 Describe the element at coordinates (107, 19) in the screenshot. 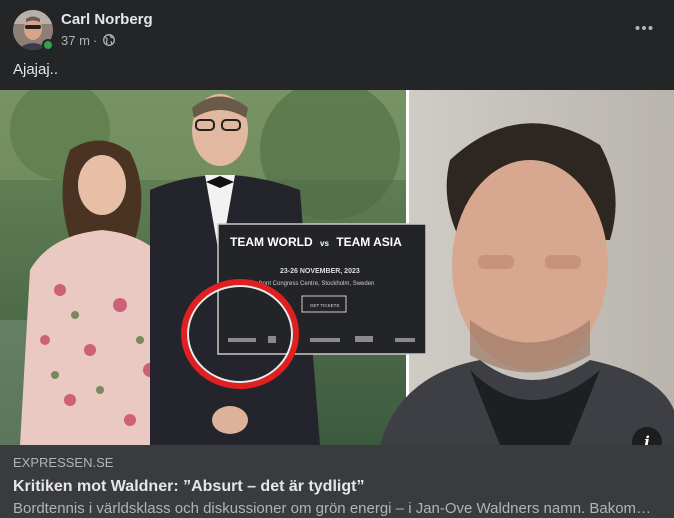

I see `post-author: Carl Norberg` at that location.